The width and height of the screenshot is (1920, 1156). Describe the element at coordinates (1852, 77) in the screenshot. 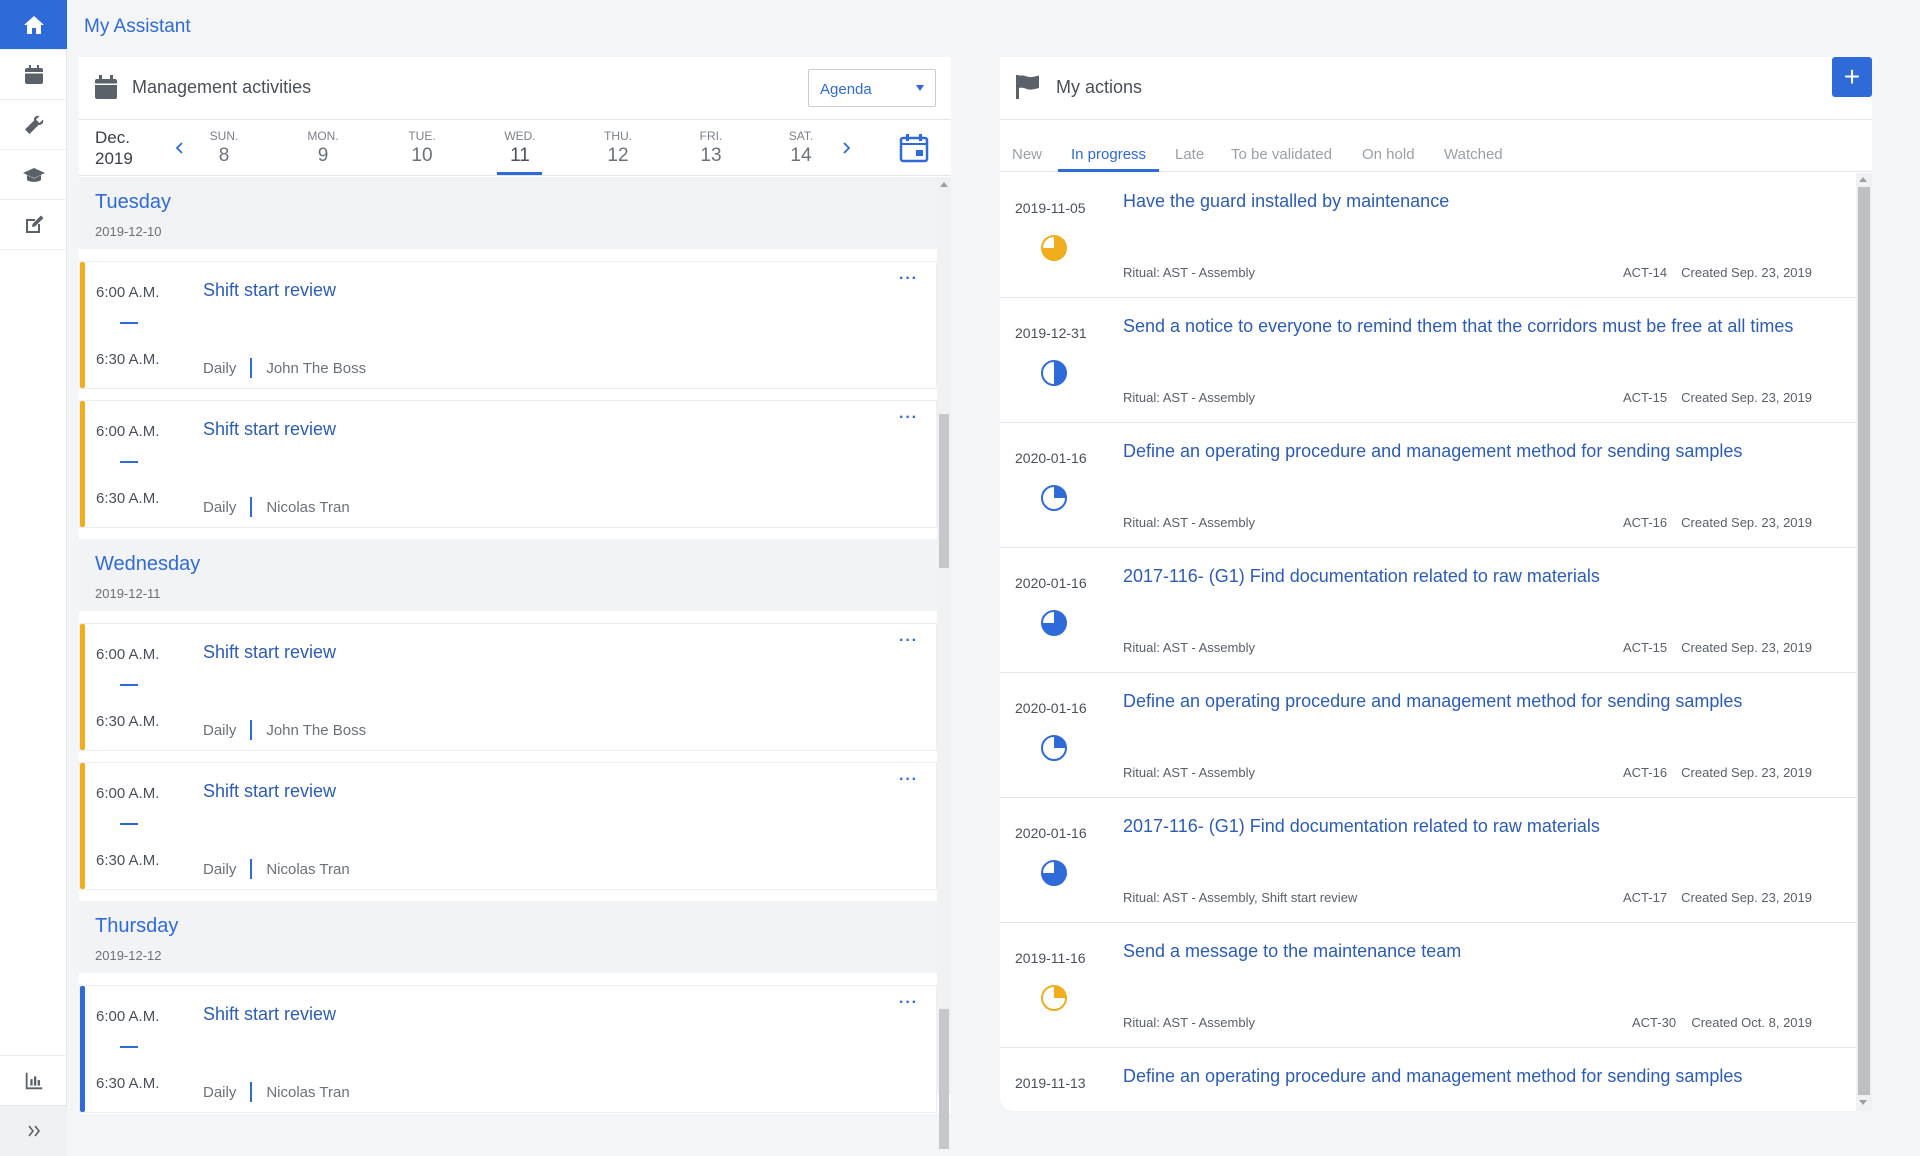

I see `add-action-button: +` at that location.